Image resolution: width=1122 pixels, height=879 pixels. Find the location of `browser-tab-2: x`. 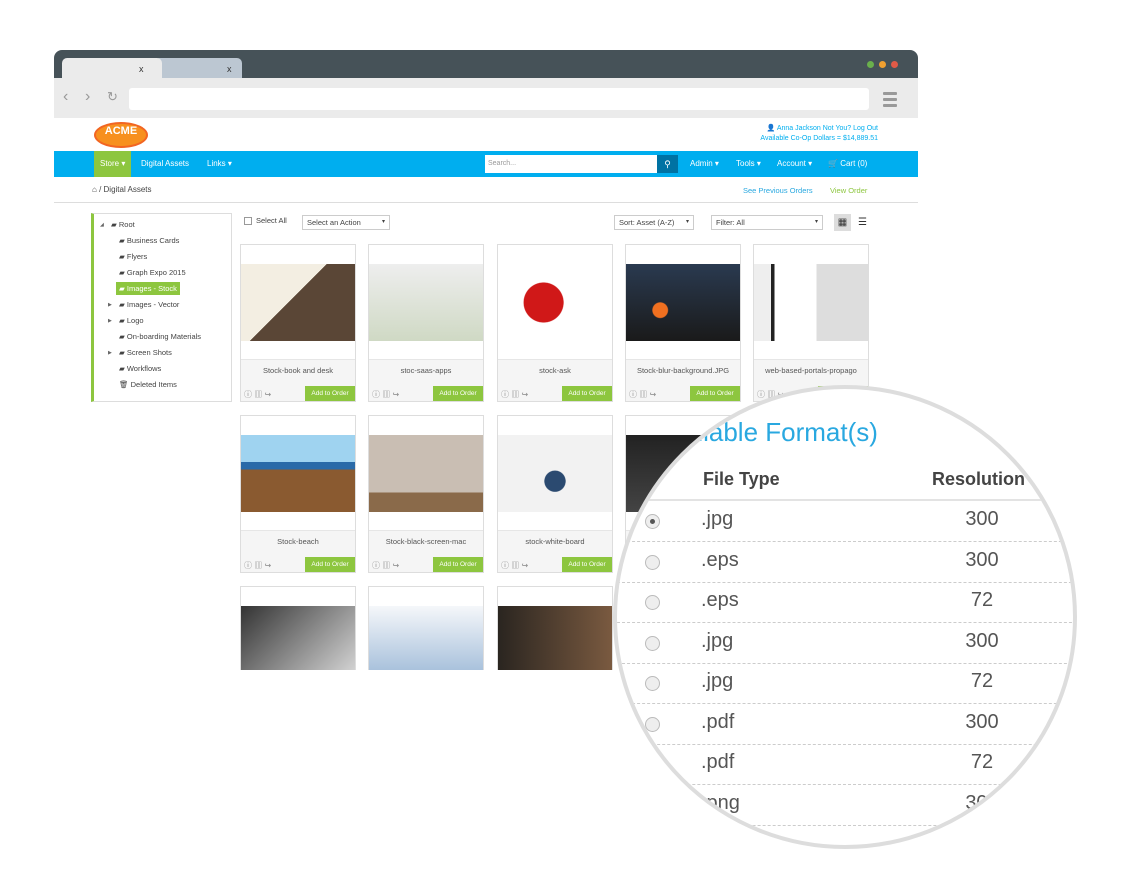

browser-tab-2: x is located at coordinates (198, 68).